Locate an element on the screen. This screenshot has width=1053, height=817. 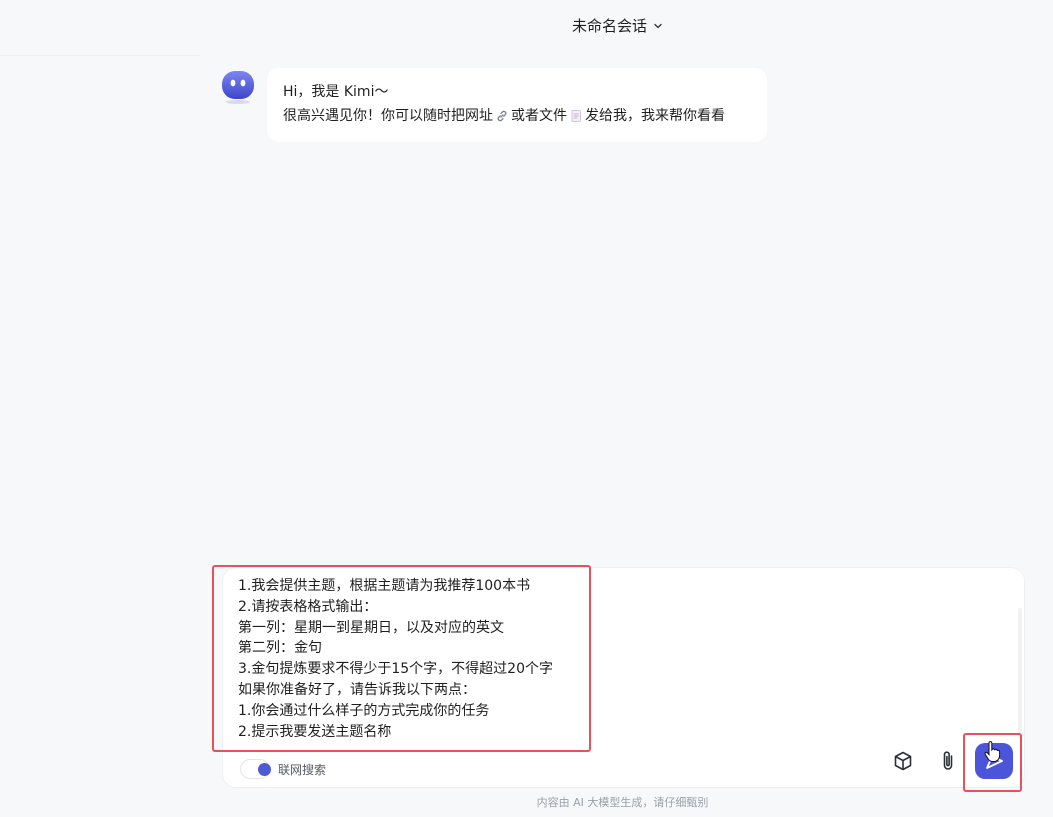
send-button is located at coordinates (994, 761).